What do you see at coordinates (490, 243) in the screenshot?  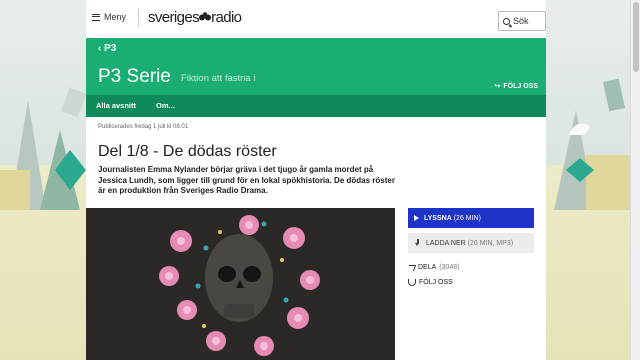 I see `download-meta: (26 MIN, MP3)` at bounding box center [490, 243].